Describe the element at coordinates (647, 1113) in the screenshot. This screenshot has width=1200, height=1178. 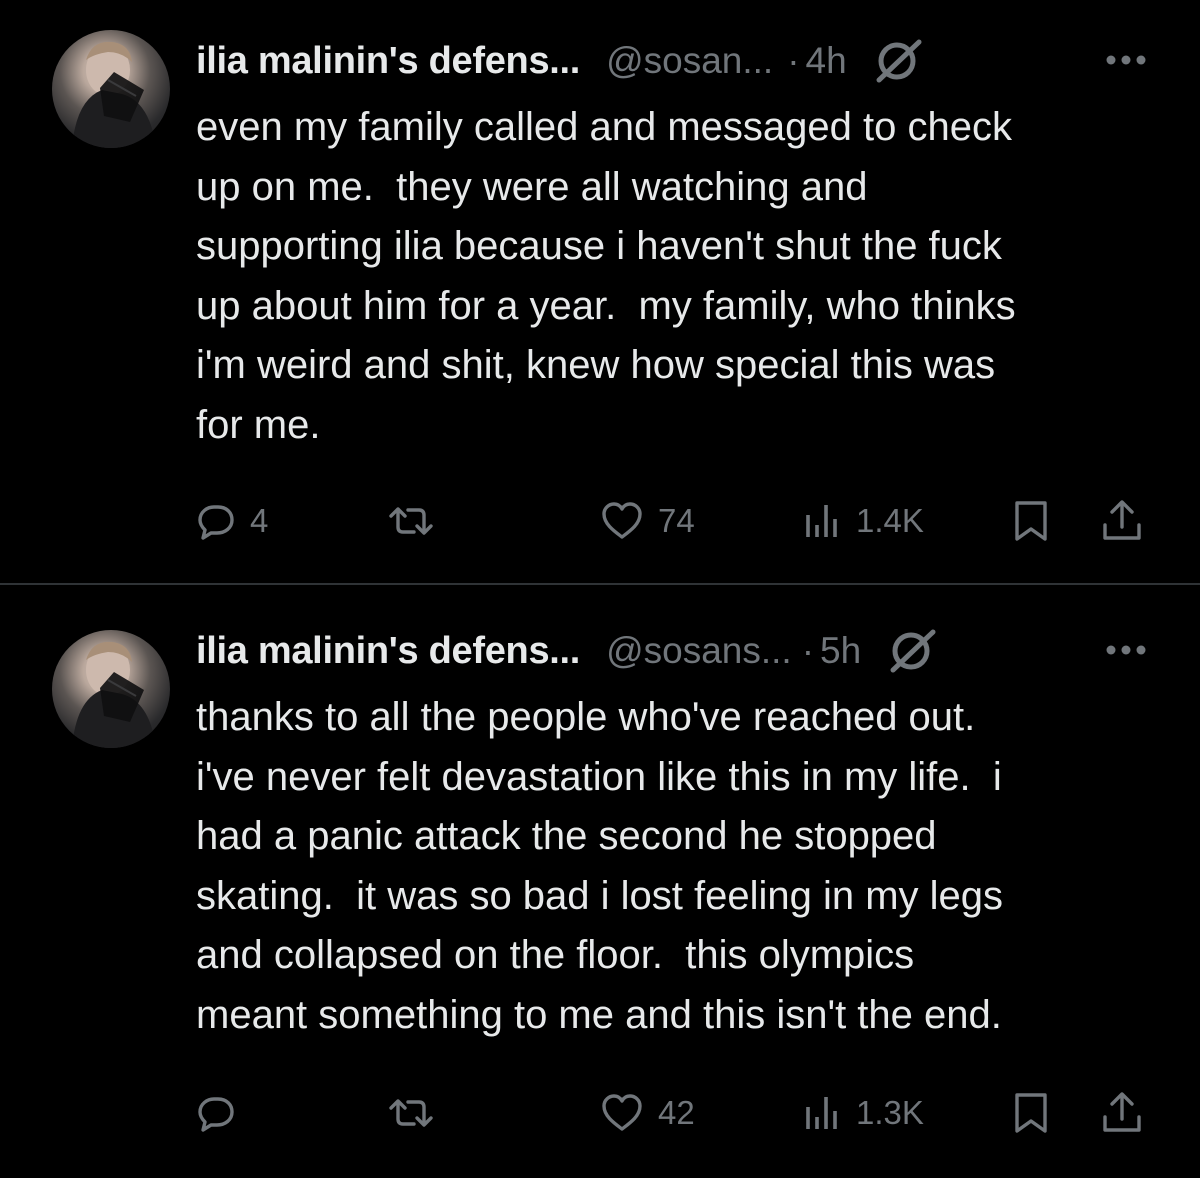
I see `like-button: 42` at that location.